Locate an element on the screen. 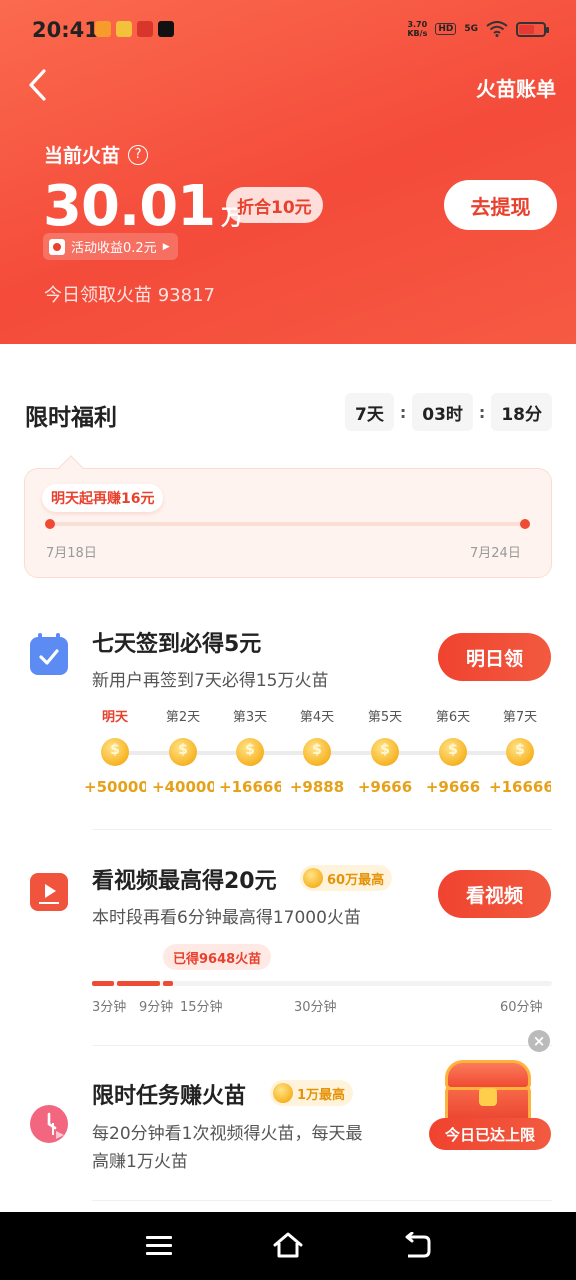 The width and height of the screenshot is (576, 1280). back-arrow-icon is located at coordinates (39, 85).